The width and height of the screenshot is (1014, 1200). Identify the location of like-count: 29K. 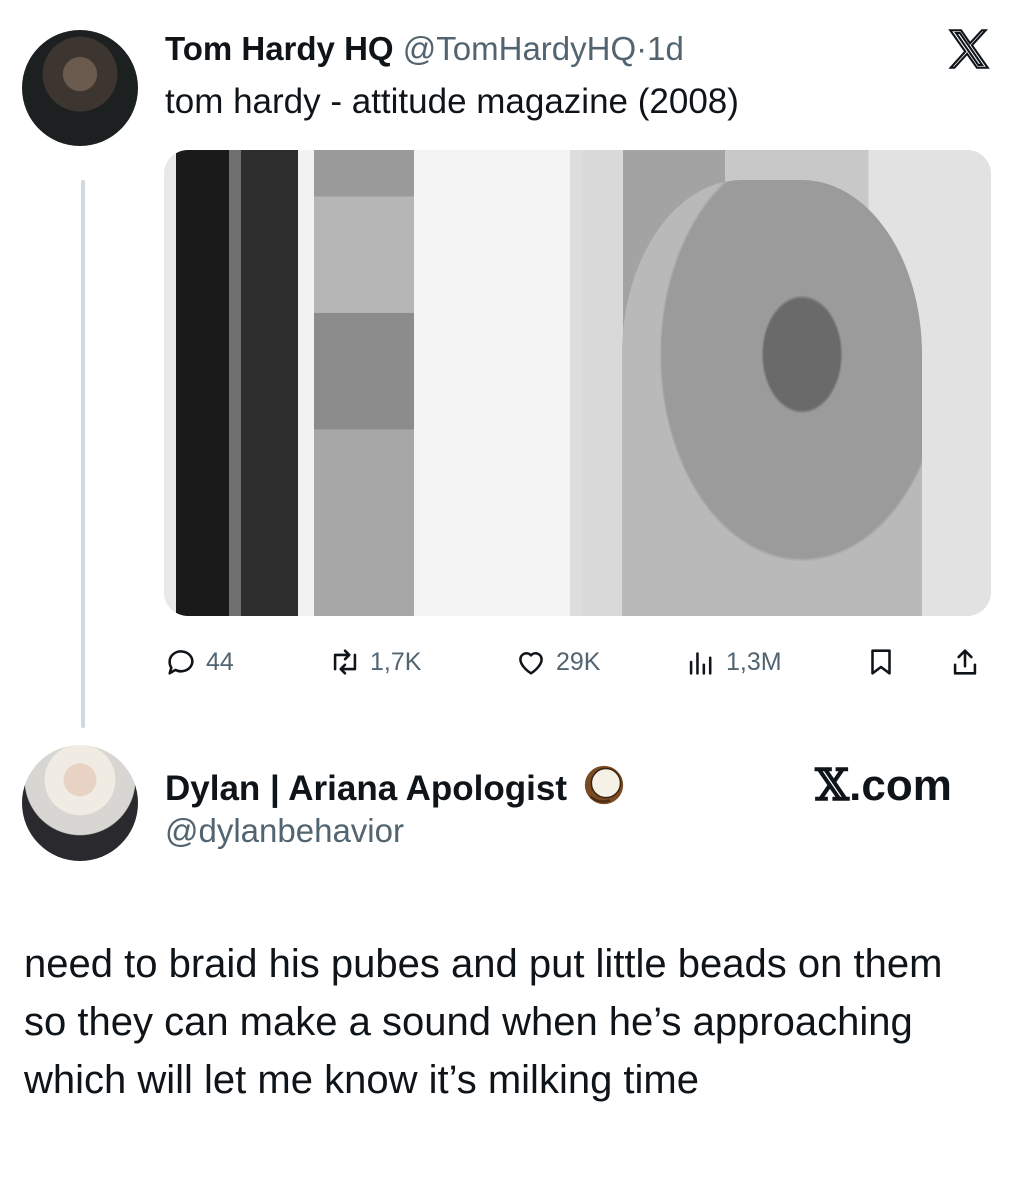
(578, 661).